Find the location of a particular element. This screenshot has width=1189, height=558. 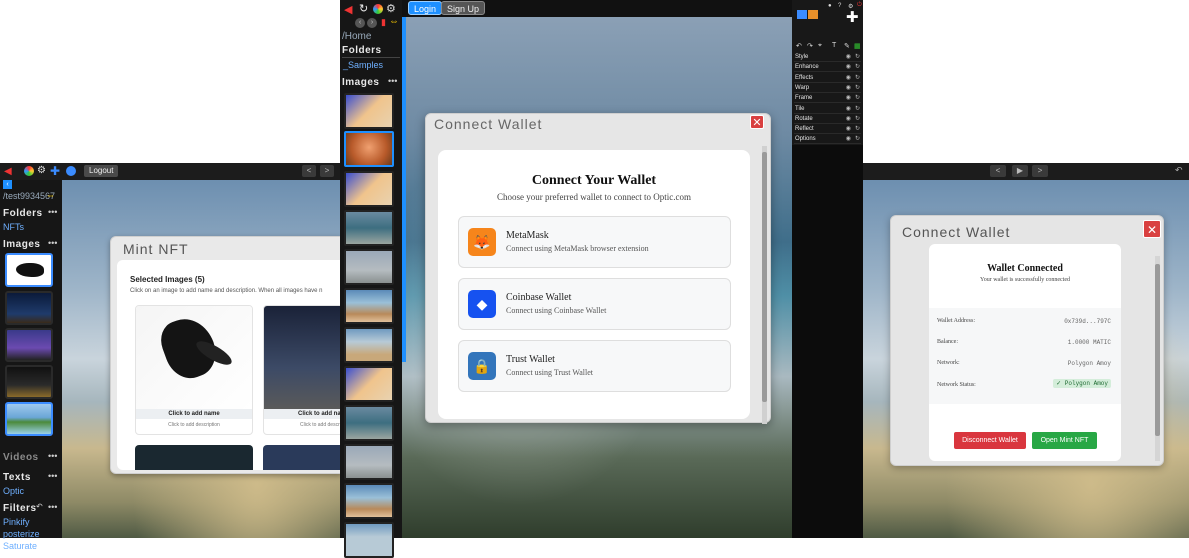

nft-card-2-desc: Click to add descr is located at coordinates (303, 425).